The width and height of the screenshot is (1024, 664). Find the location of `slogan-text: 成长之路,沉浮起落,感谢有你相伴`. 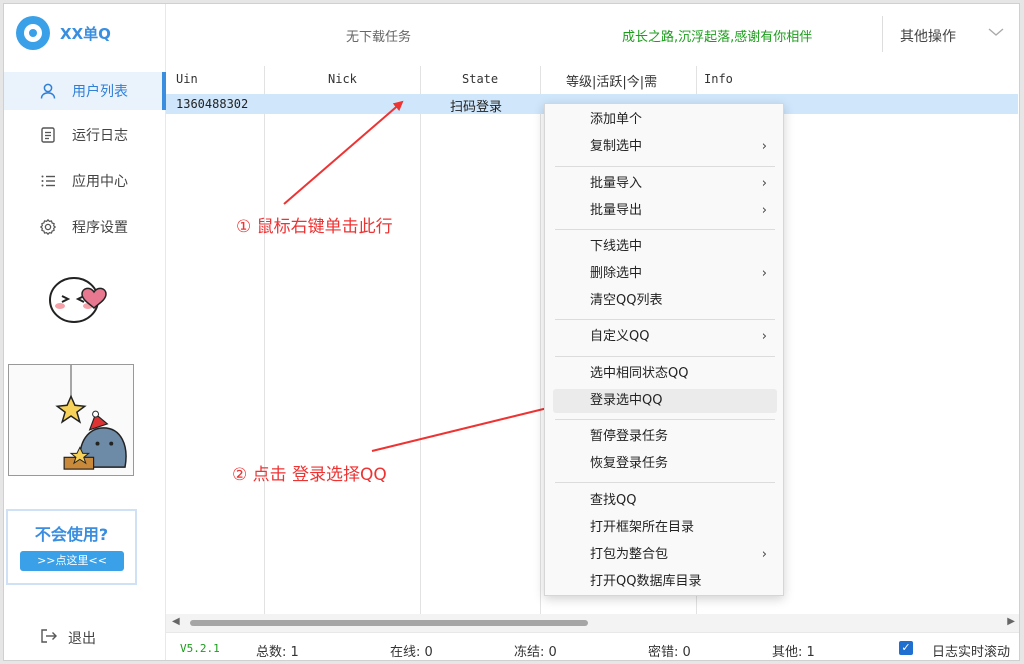

slogan-text: 成长之路,沉浮起落,感谢有你相伴 is located at coordinates (717, 37).